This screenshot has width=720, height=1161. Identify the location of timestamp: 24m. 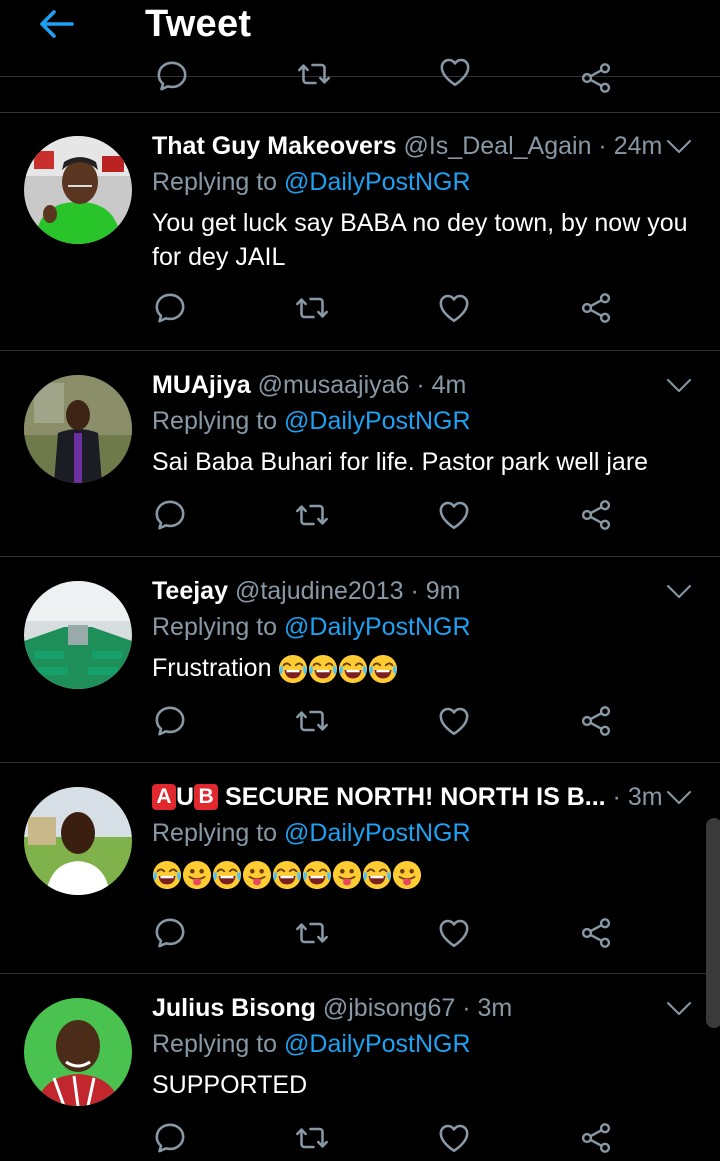
(638, 146).